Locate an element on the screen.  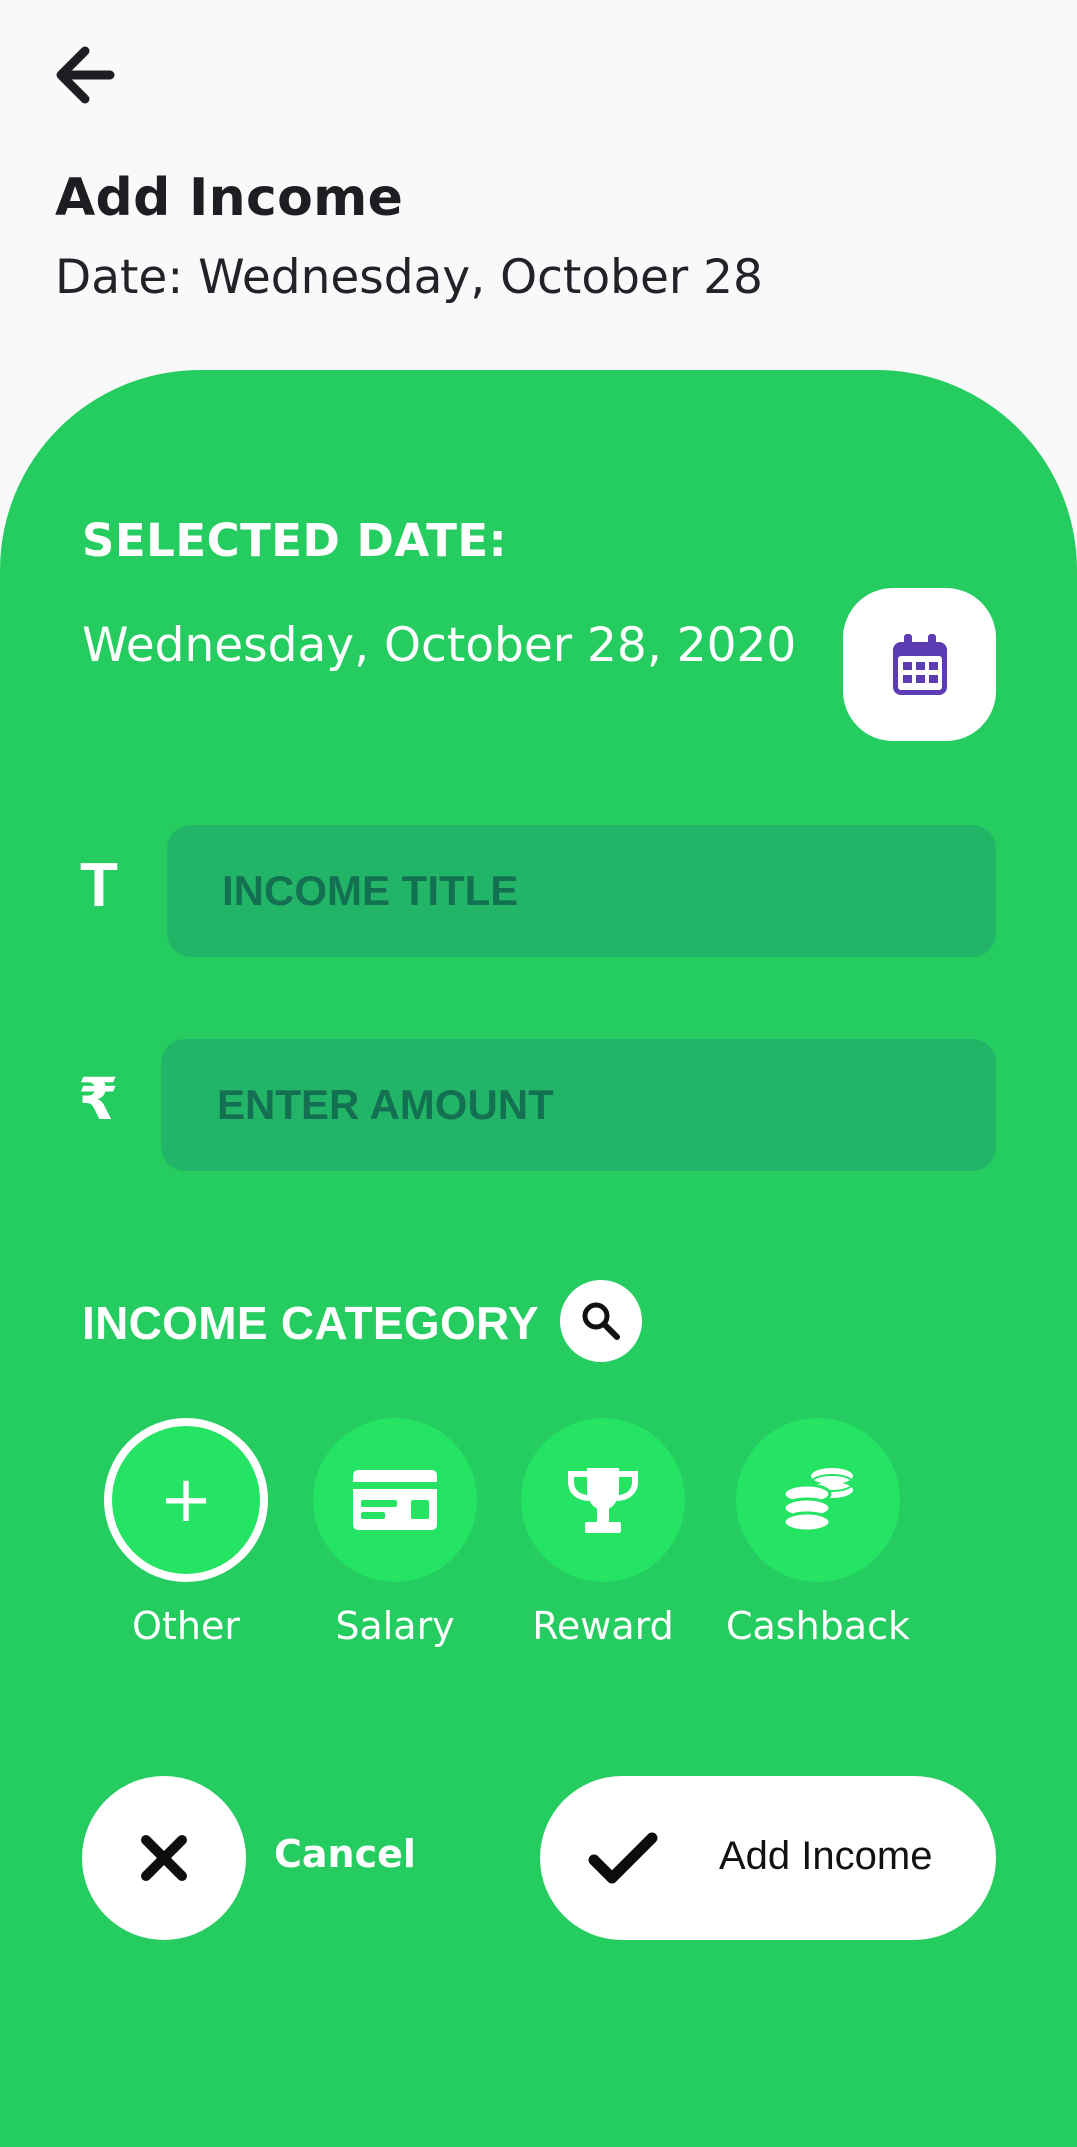
arrow-left-icon is located at coordinates (85, 75).